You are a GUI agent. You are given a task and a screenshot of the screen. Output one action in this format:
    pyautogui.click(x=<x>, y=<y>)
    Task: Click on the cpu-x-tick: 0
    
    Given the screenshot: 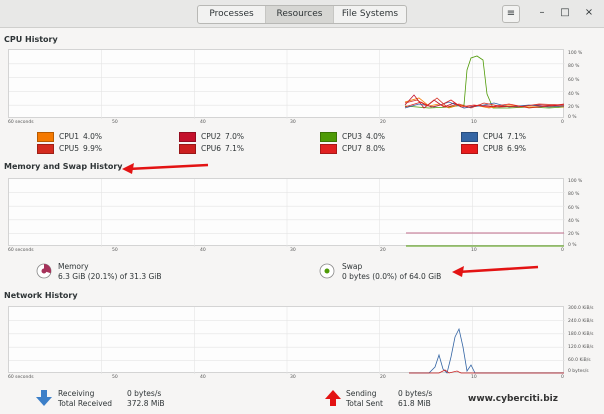 What is the action you would take?
    pyautogui.click(x=562, y=122)
    